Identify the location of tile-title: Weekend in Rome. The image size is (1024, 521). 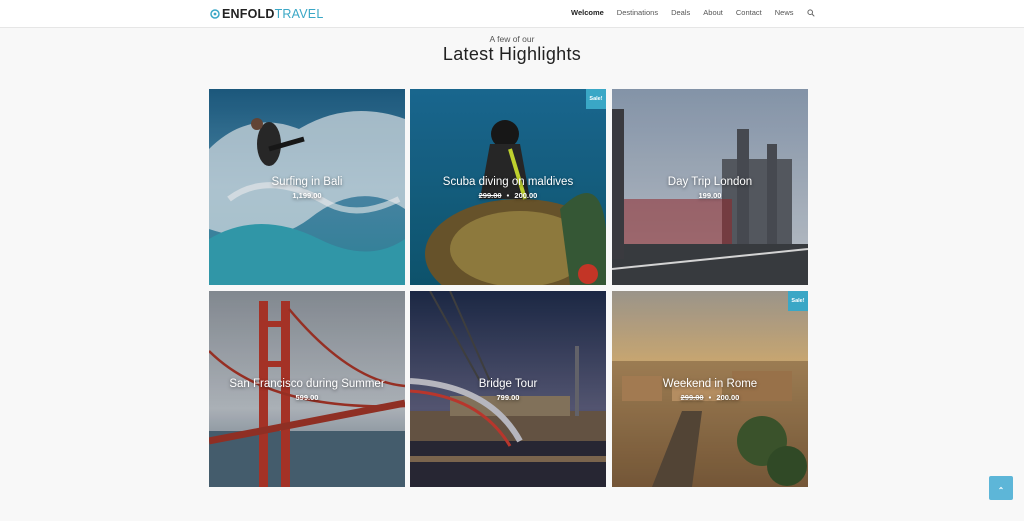
(710, 384).